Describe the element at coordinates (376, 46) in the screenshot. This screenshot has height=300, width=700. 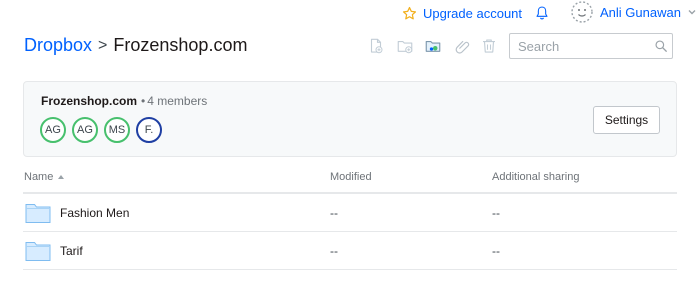
I see `upload-file-icon` at that location.